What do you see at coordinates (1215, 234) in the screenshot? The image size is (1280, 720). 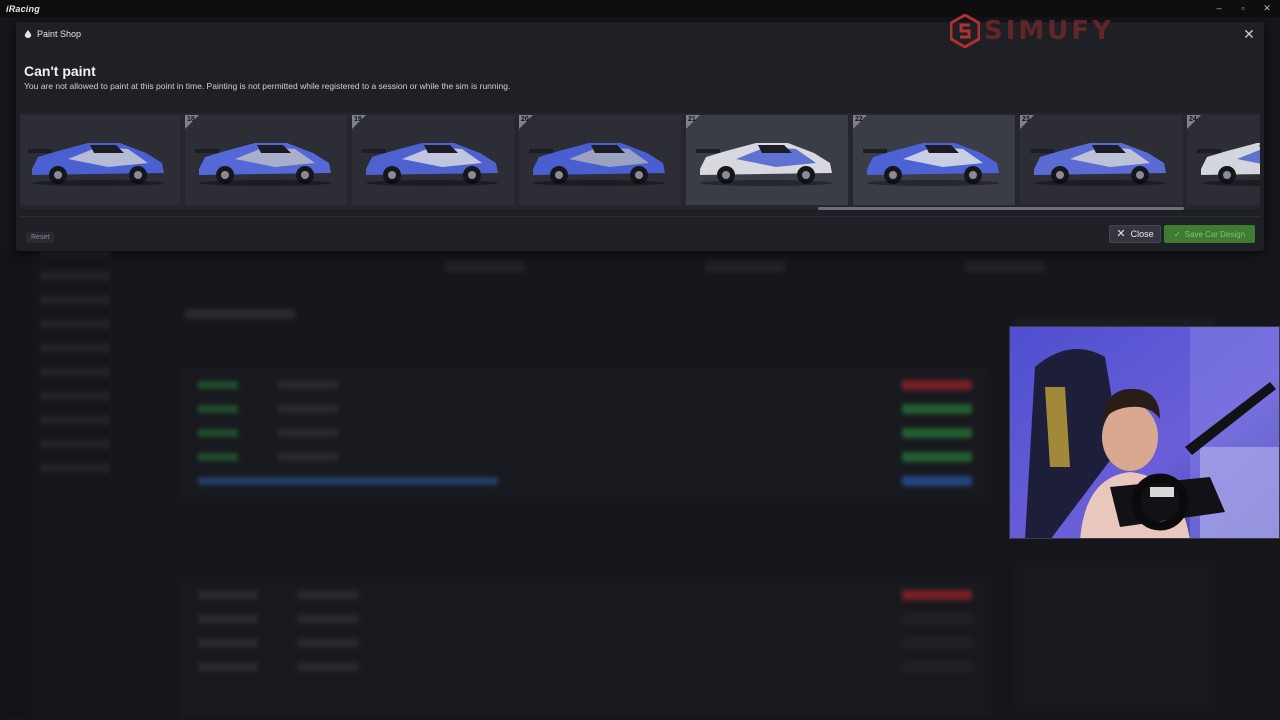 I see `save-button-label: Save Car Design` at bounding box center [1215, 234].